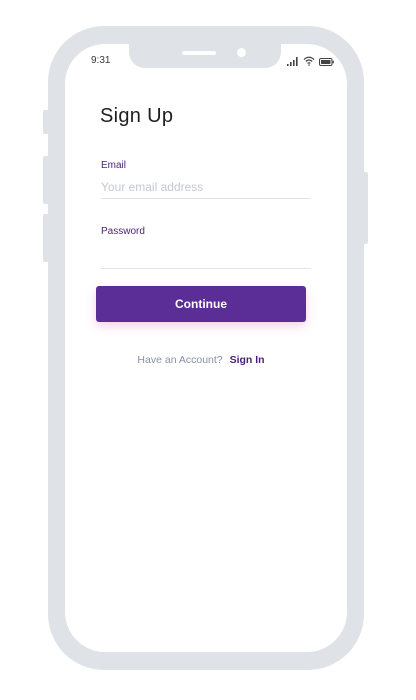 This screenshot has width=416, height=700. I want to click on status-time: 9:31, so click(101, 60).